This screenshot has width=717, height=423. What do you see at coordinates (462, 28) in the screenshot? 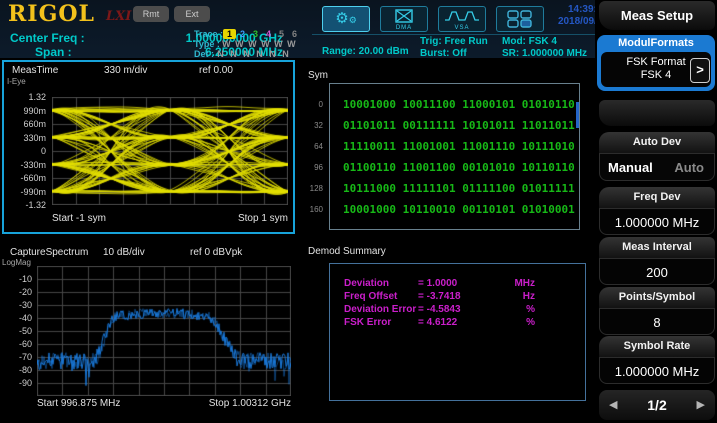
I see `vsa-label: VSA` at bounding box center [462, 28].